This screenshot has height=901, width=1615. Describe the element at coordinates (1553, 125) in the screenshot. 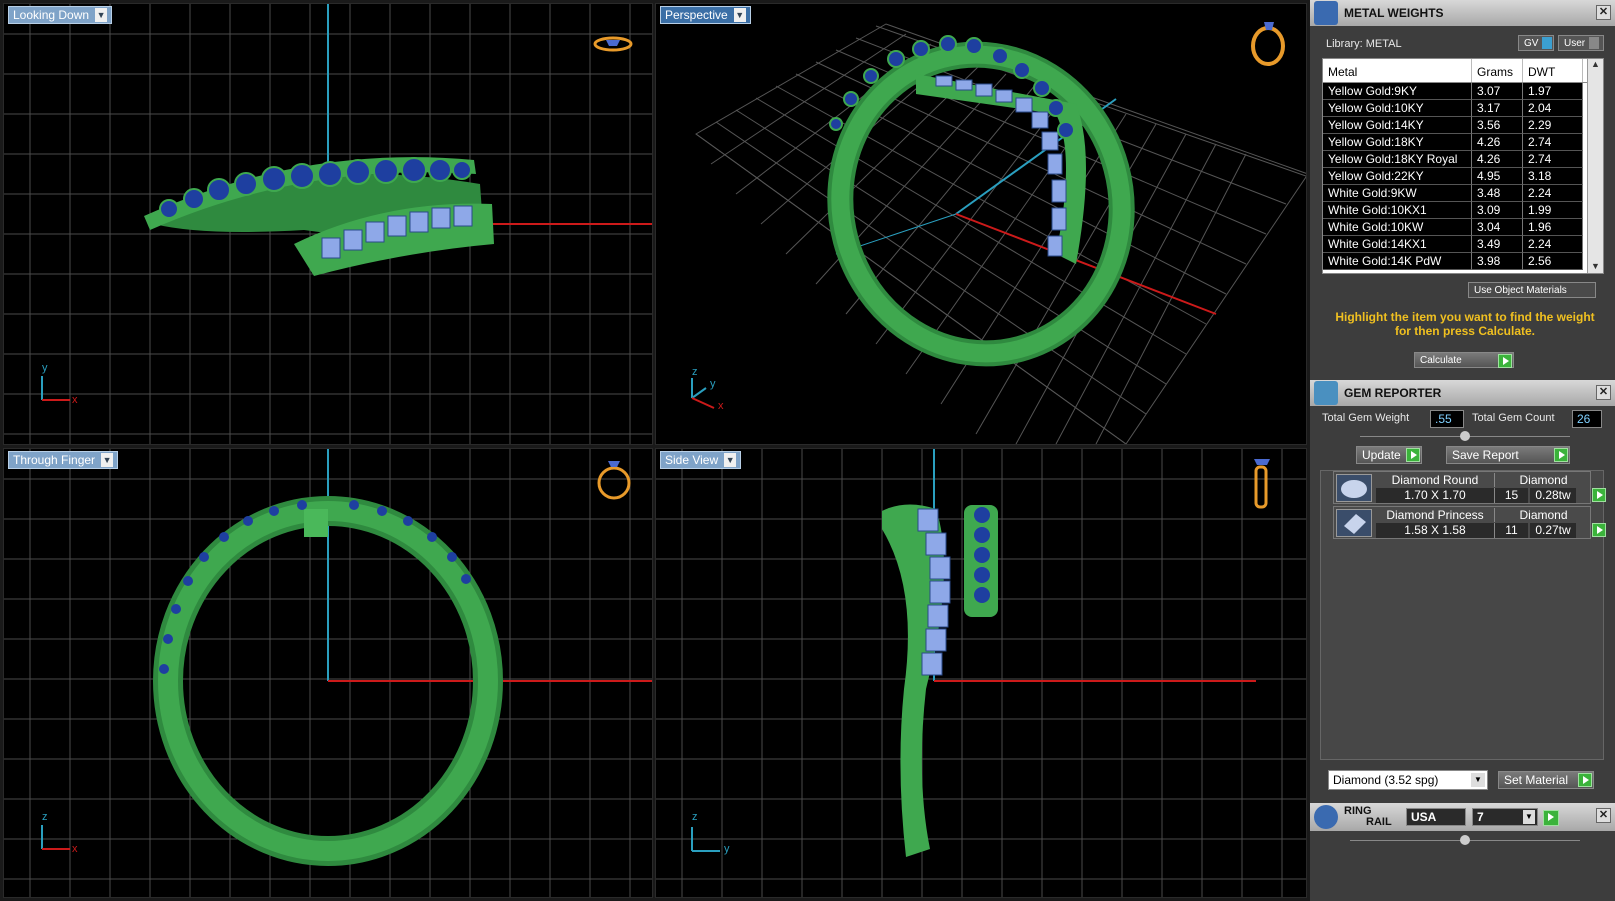

I see `cell-dwt: 2.29` at that location.